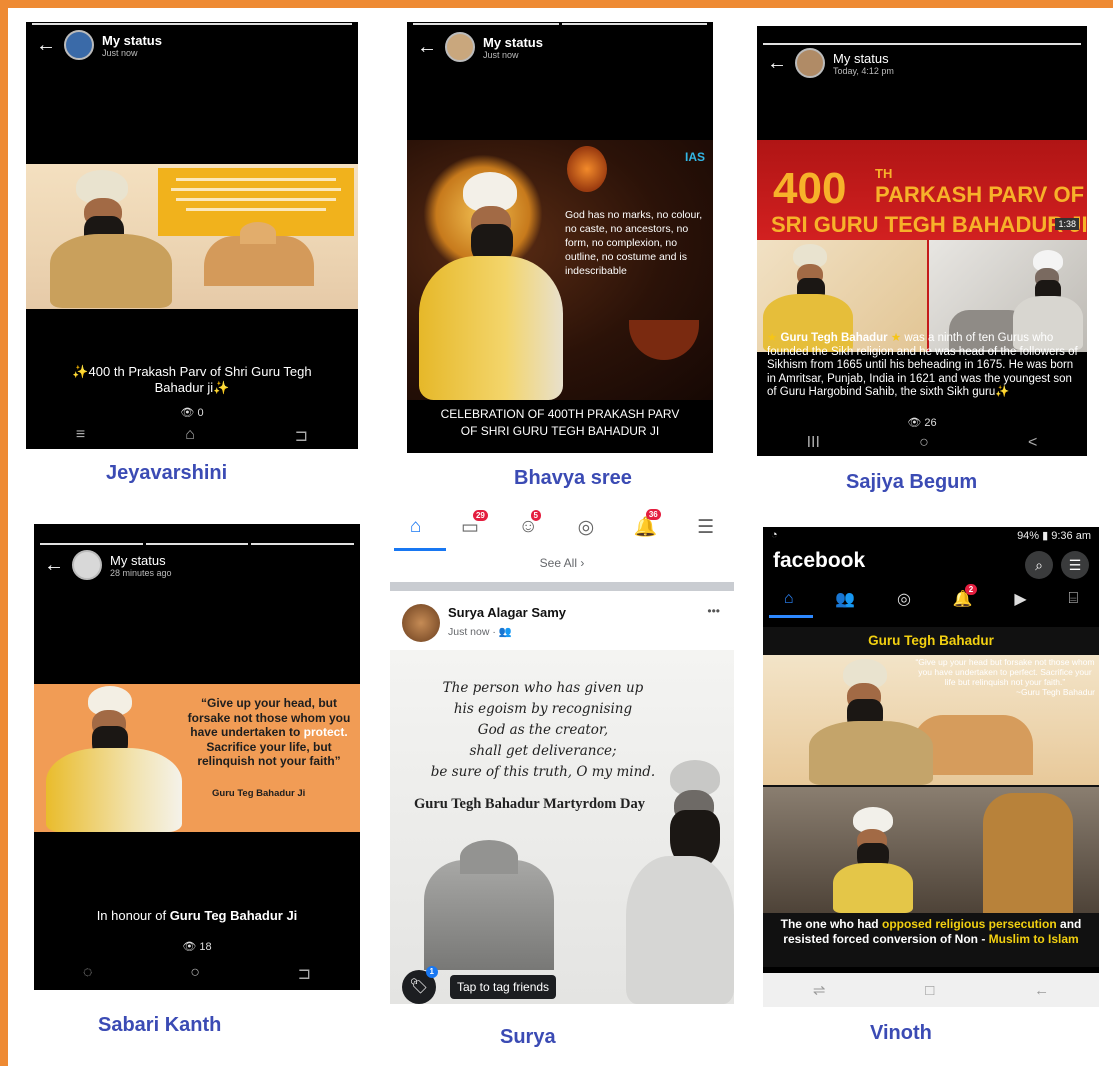 The height and width of the screenshot is (1066, 1113). What do you see at coordinates (647, 524) in the screenshot?
I see `bell-icon: 🔔 36` at bounding box center [647, 524].